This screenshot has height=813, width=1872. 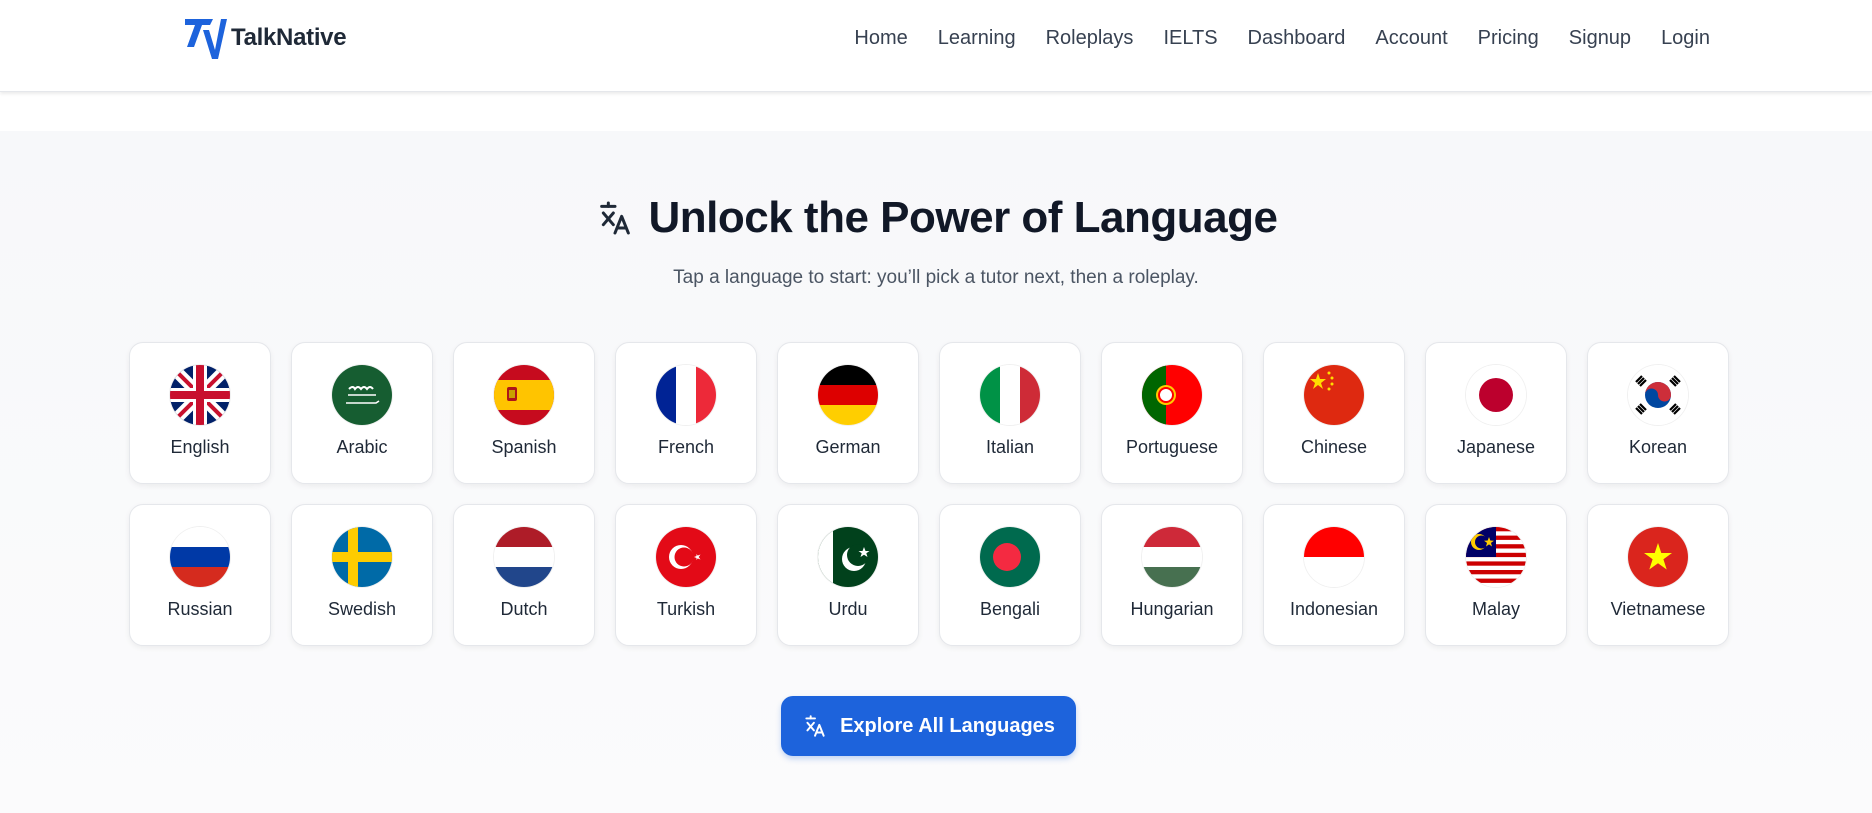 I want to click on saudi-flag-icon, so click(x=362, y=395).